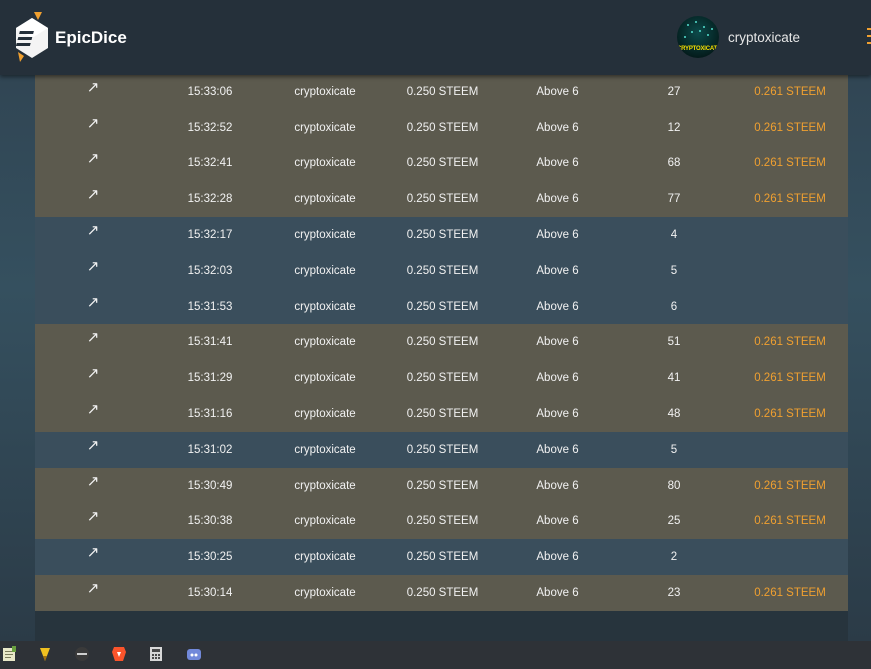 This screenshot has height=669, width=871. I want to click on bet-time: 15:30:38, so click(210, 521).